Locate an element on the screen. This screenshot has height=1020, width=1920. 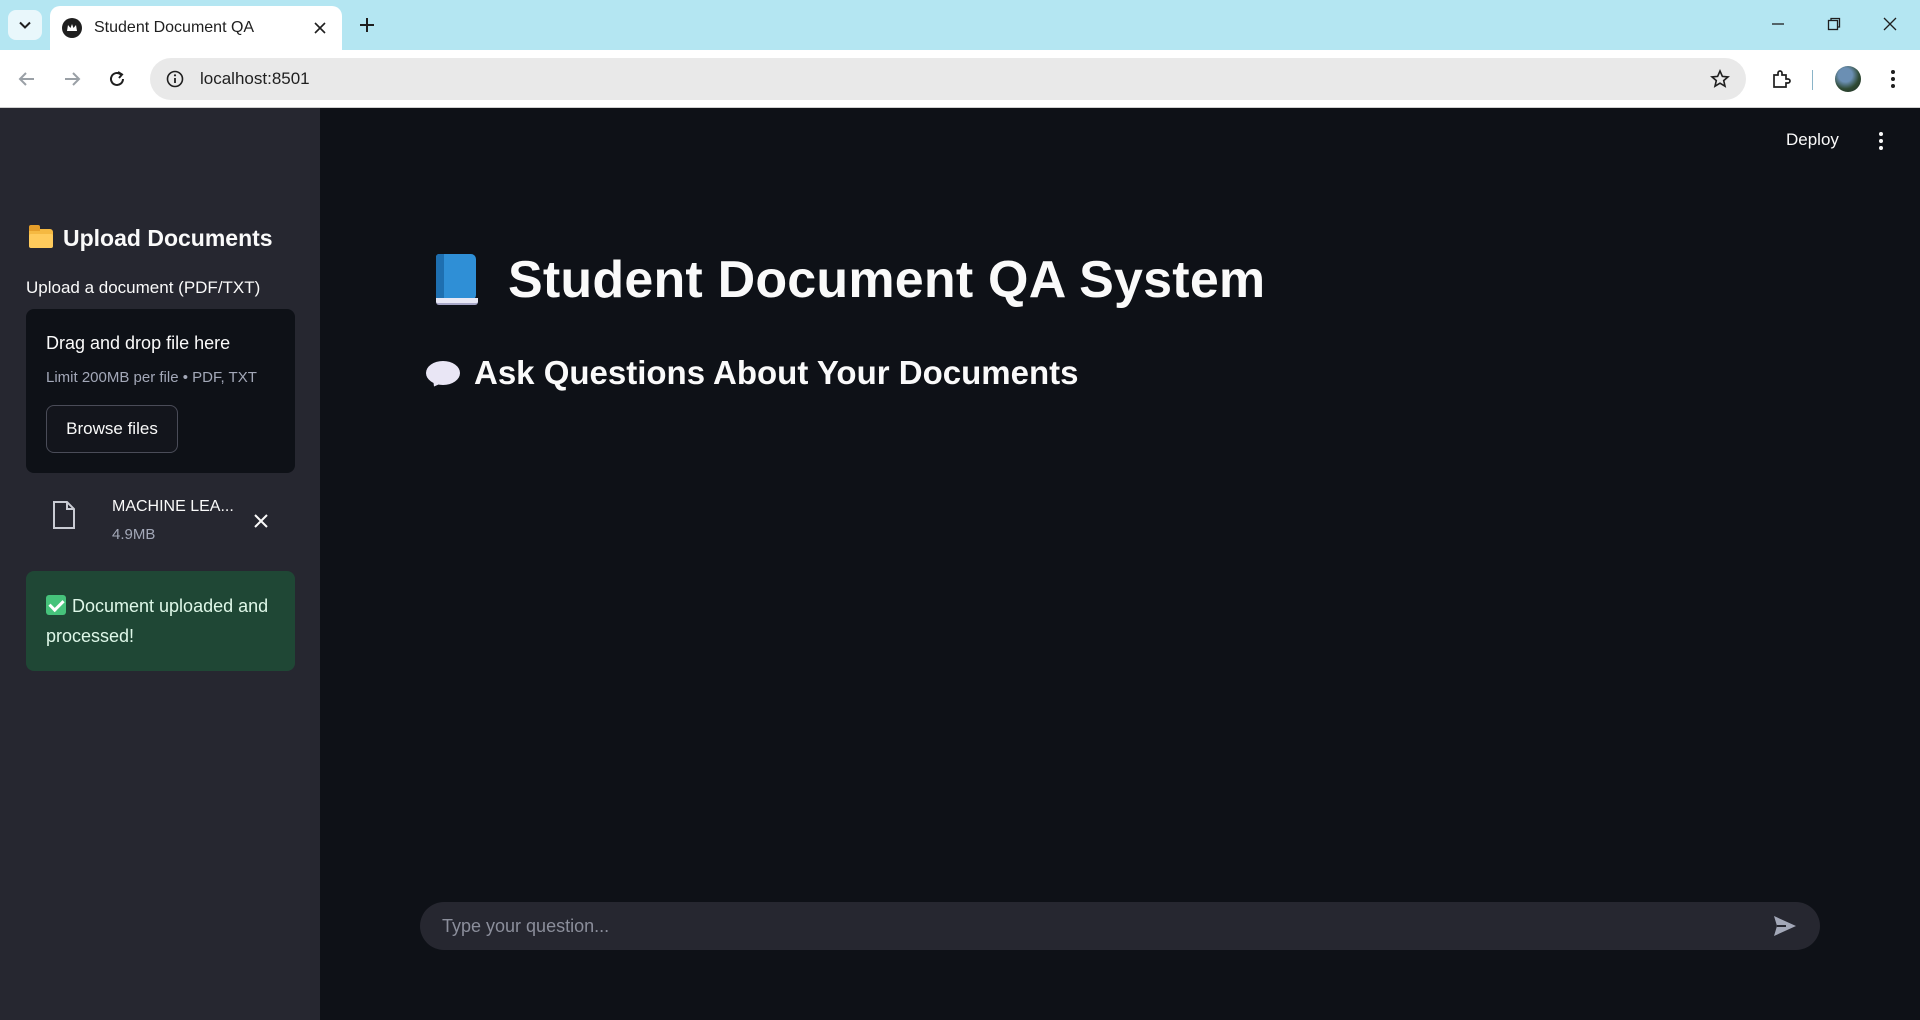
close-window-button is located at coordinates (1890, 24).